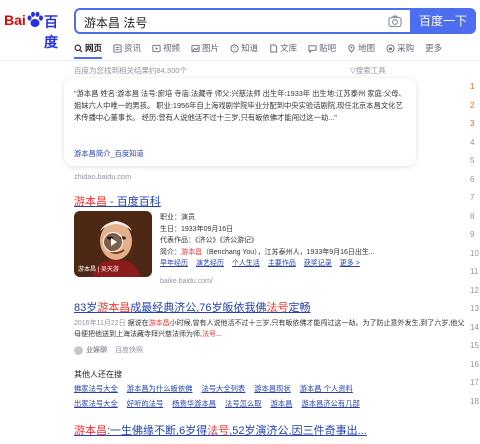 Image resolution: width=480 pixels, height=444 pixels. Describe the element at coordinates (406, 48) in the screenshot. I see `tab-label: 采购` at that location.